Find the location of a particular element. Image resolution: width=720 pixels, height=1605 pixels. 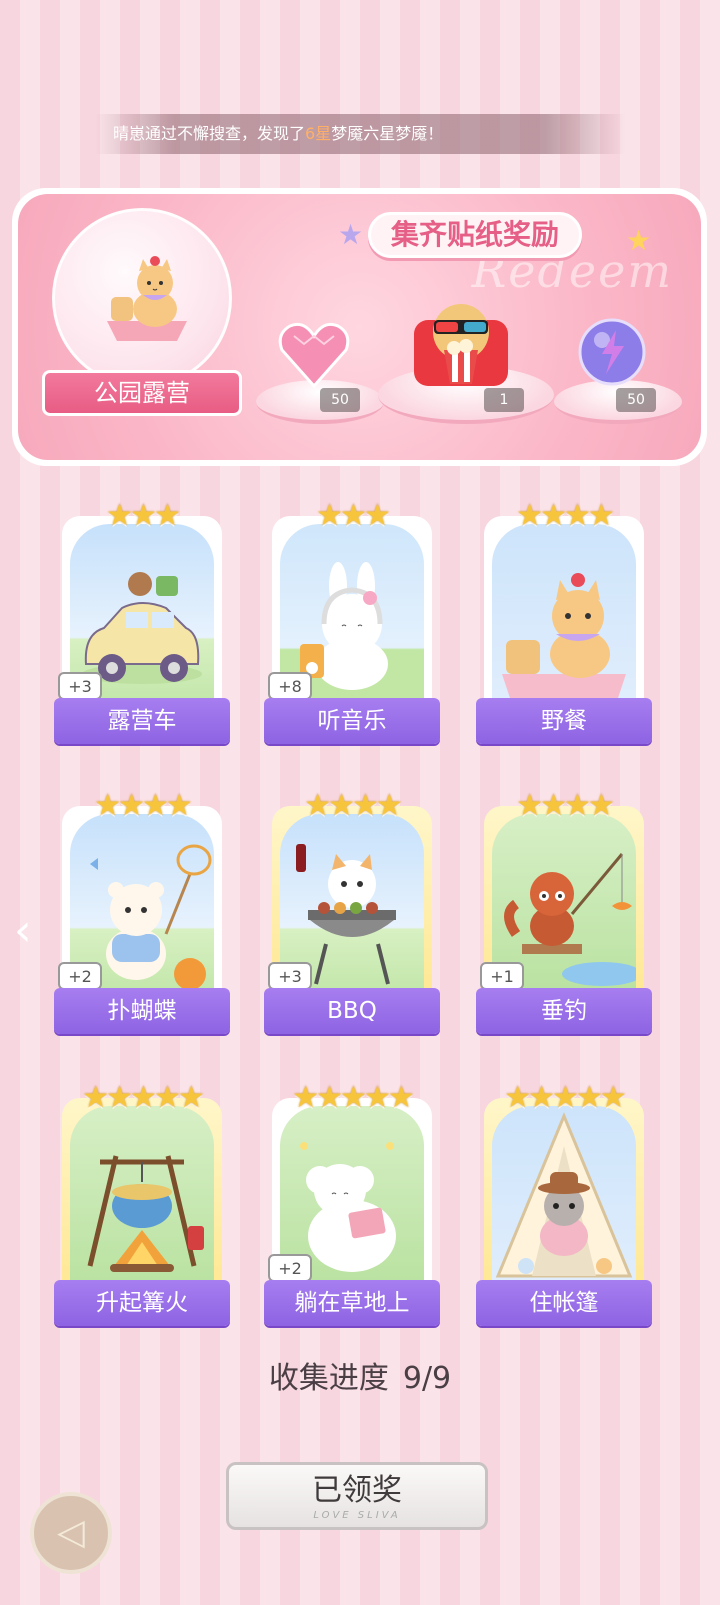

gold-star-icon: ★ is located at coordinates (639, 240).